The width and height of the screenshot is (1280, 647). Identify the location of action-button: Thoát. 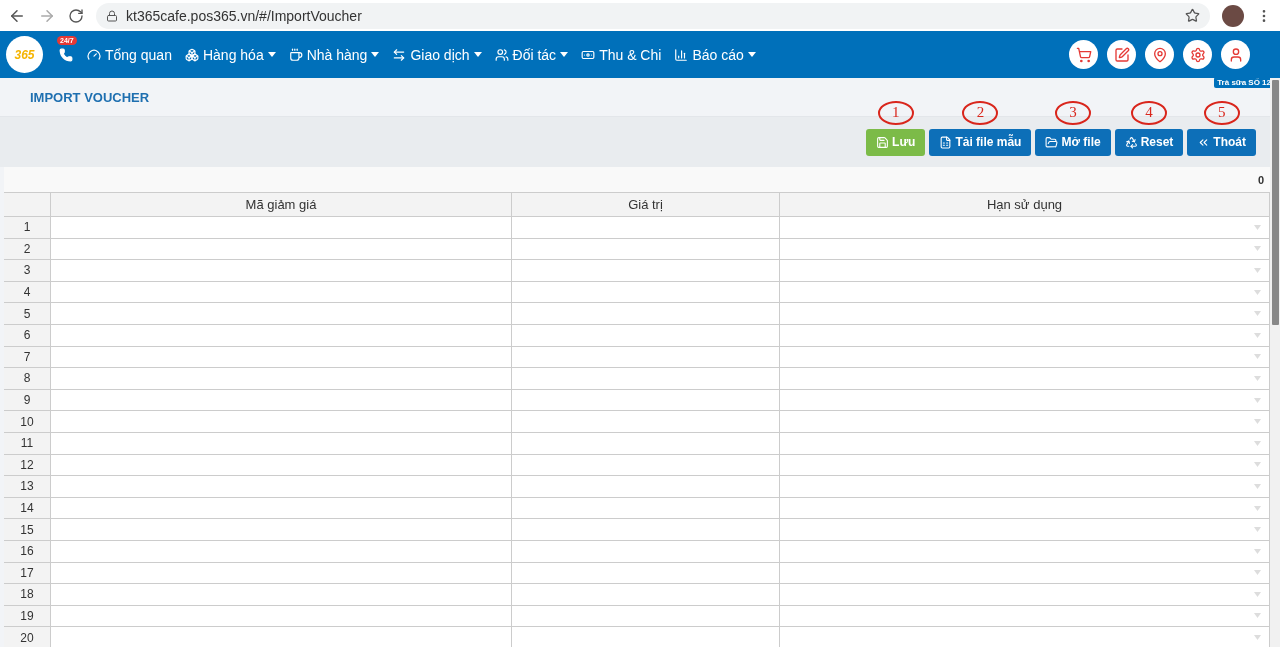
(1221, 142).